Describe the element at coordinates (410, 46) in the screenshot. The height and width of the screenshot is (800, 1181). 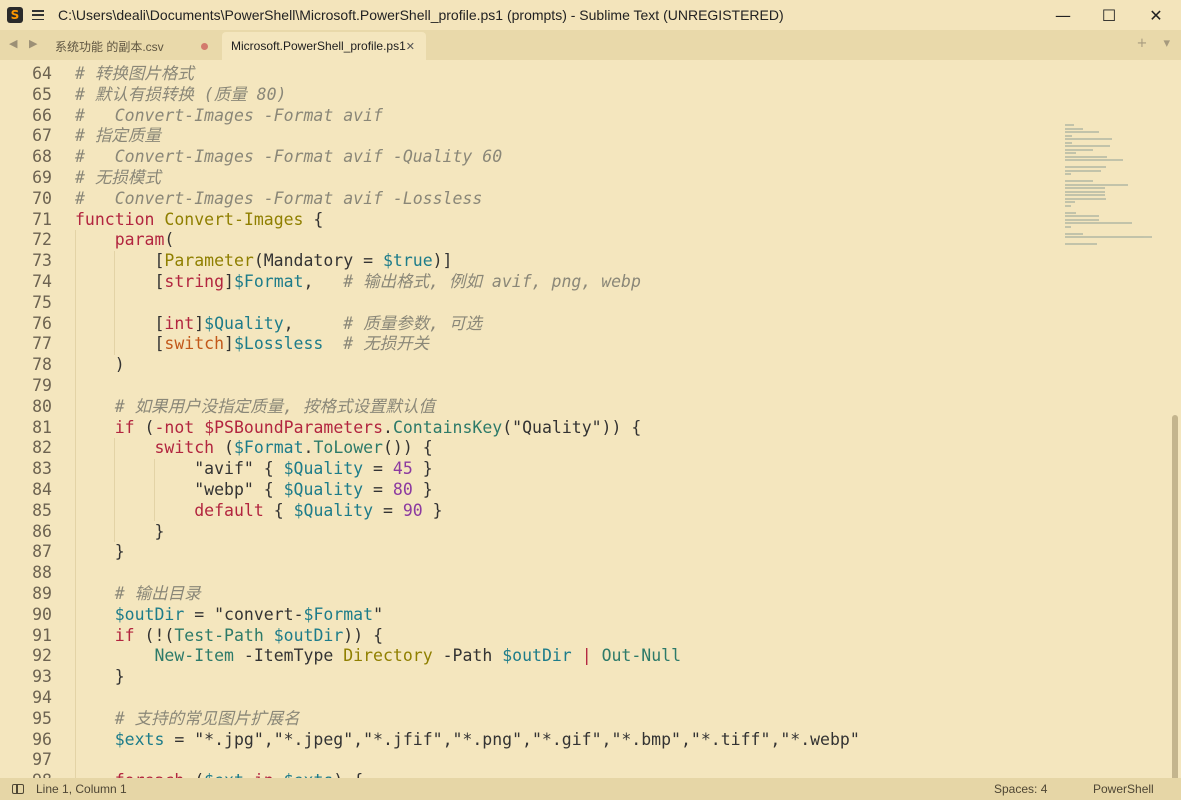
I see `close-tab-icon: ✕` at that location.